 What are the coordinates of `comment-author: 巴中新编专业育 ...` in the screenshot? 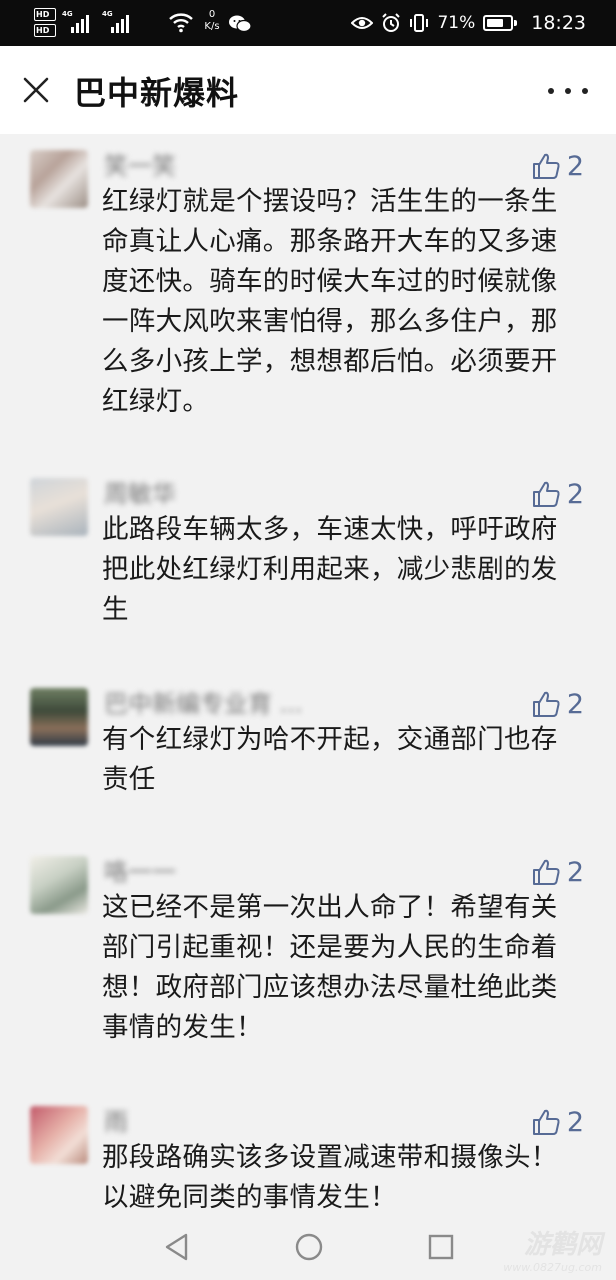 It's located at (203, 701).